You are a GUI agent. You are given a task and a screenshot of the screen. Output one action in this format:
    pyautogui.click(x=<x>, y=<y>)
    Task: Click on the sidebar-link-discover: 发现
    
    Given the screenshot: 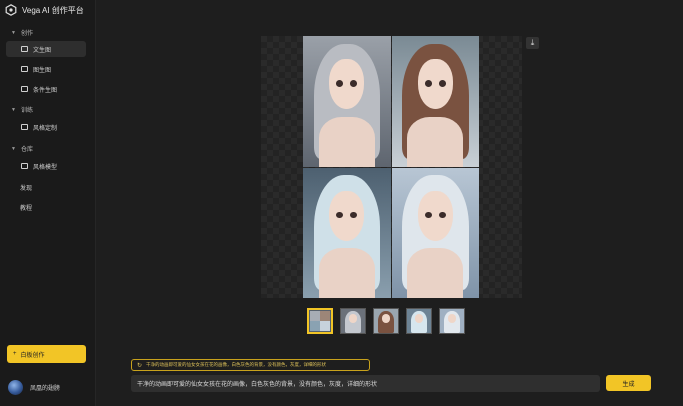 What is the action you would take?
    pyautogui.click(x=26, y=187)
    